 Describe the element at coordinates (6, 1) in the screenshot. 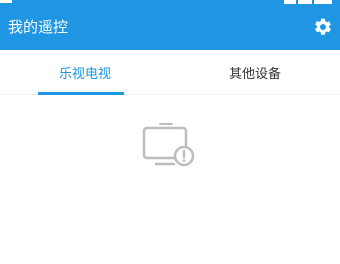

I see `status-bar-left` at that location.